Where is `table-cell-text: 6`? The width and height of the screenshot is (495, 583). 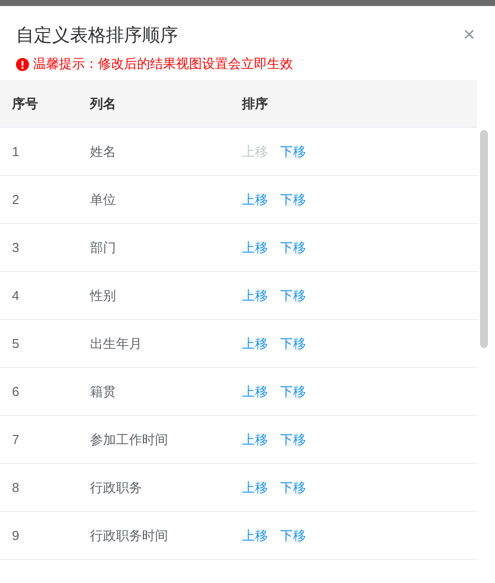 table-cell-text: 6 is located at coordinates (15, 391).